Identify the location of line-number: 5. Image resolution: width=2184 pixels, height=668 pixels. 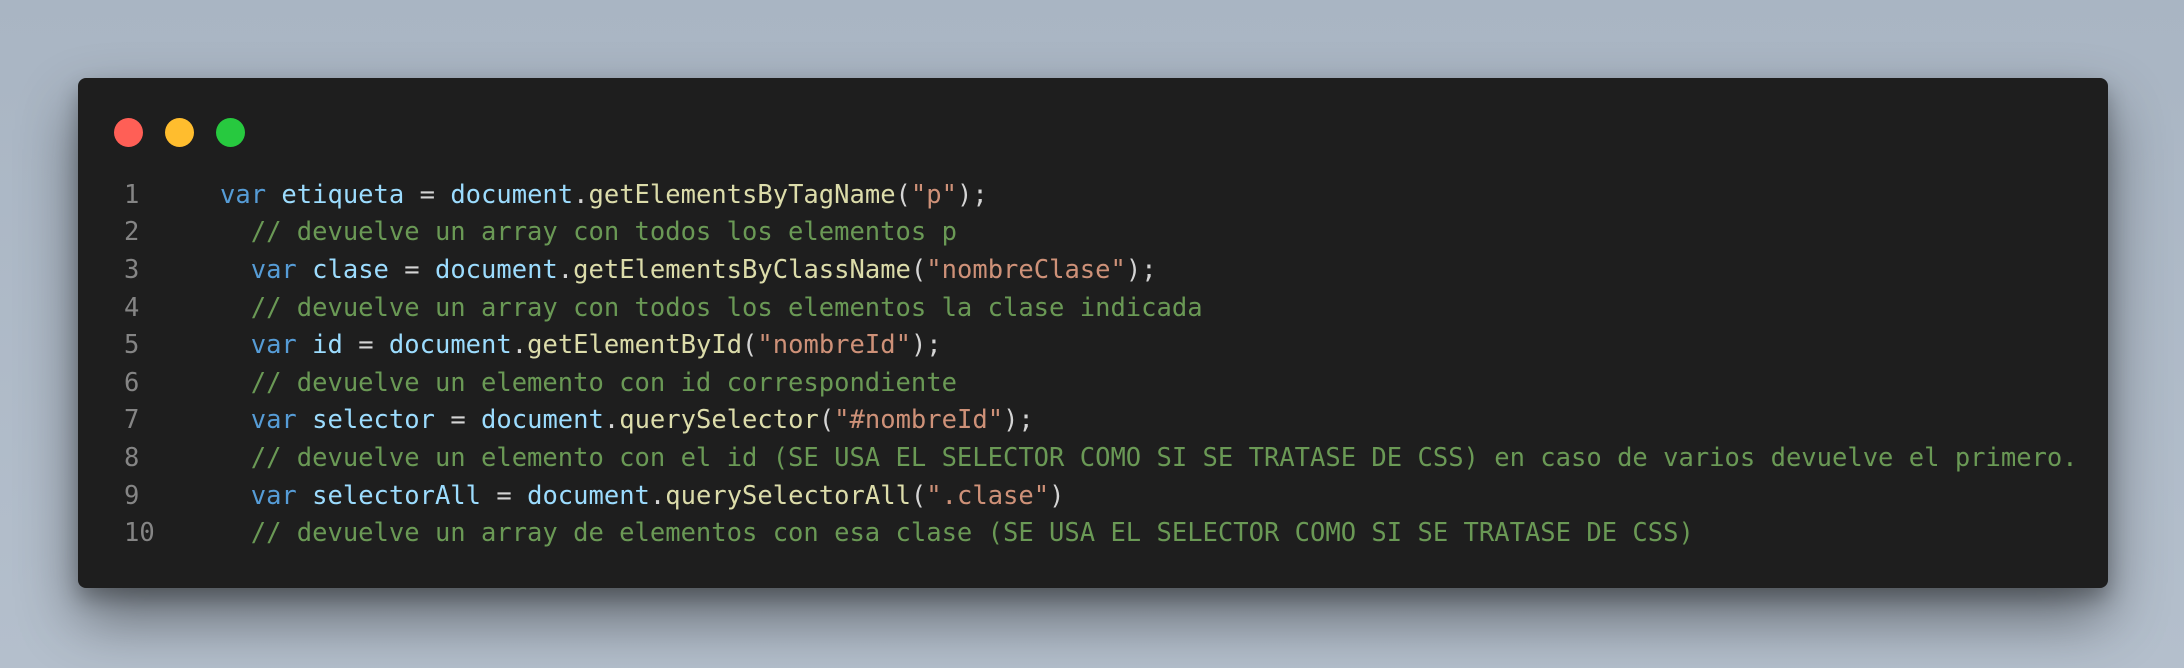
(132, 345).